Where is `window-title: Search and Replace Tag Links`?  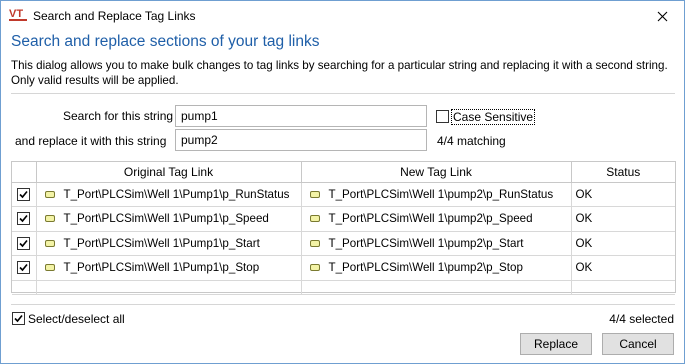
window-title: Search and Replace Tag Links is located at coordinates (114, 16).